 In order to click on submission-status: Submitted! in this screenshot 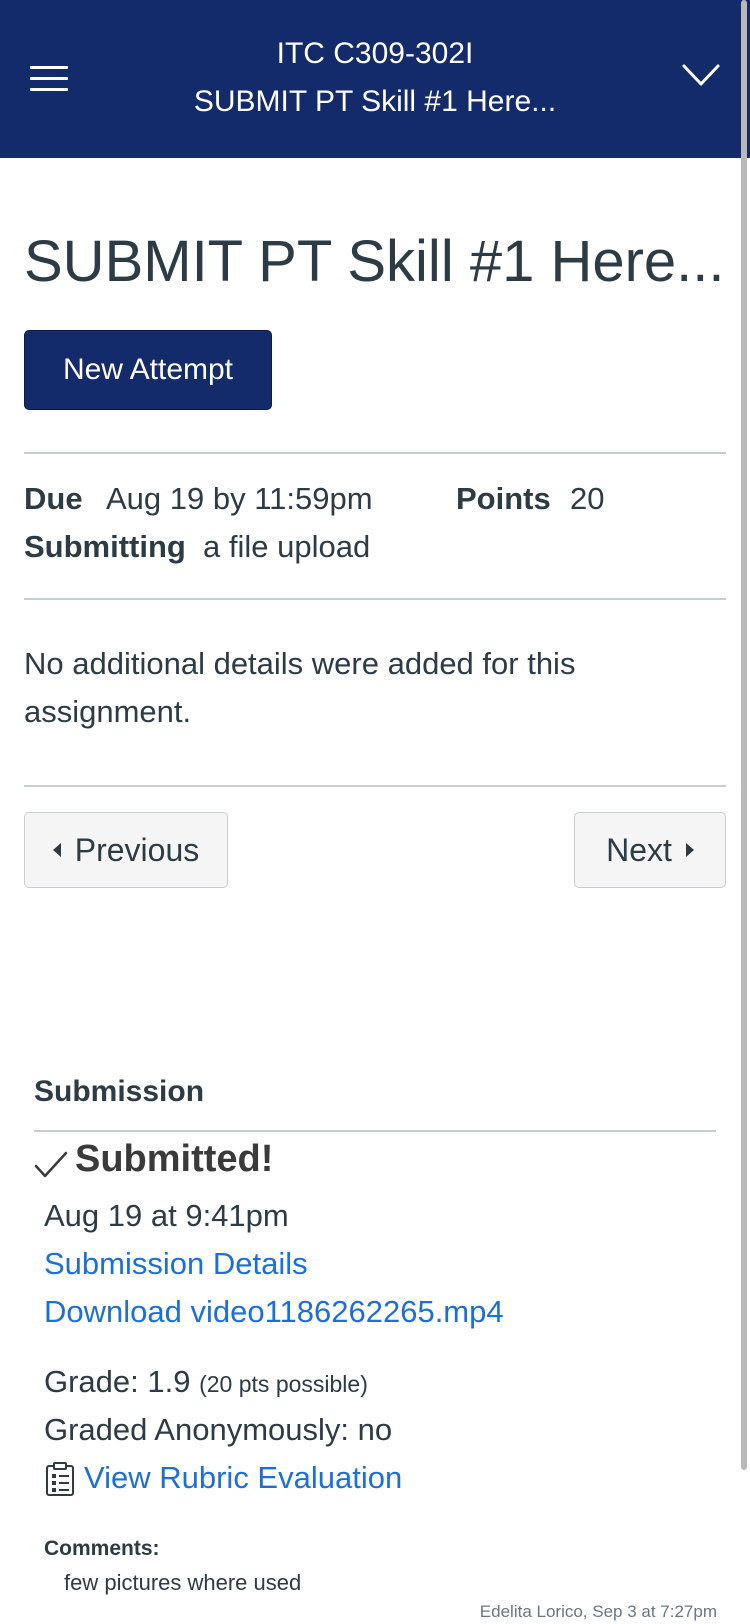, I will do `click(174, 1159)`.